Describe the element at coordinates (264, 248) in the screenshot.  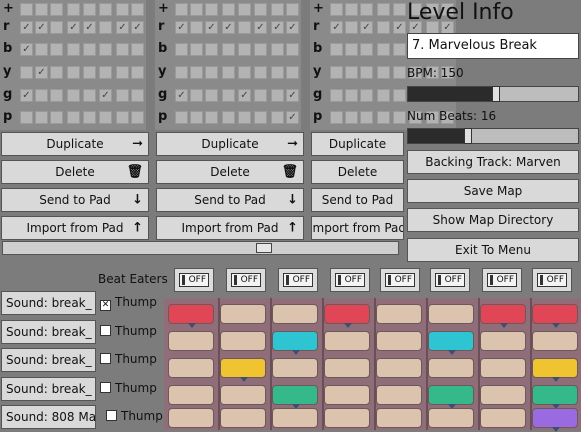
I see `scrollbar-thumb` at that location.